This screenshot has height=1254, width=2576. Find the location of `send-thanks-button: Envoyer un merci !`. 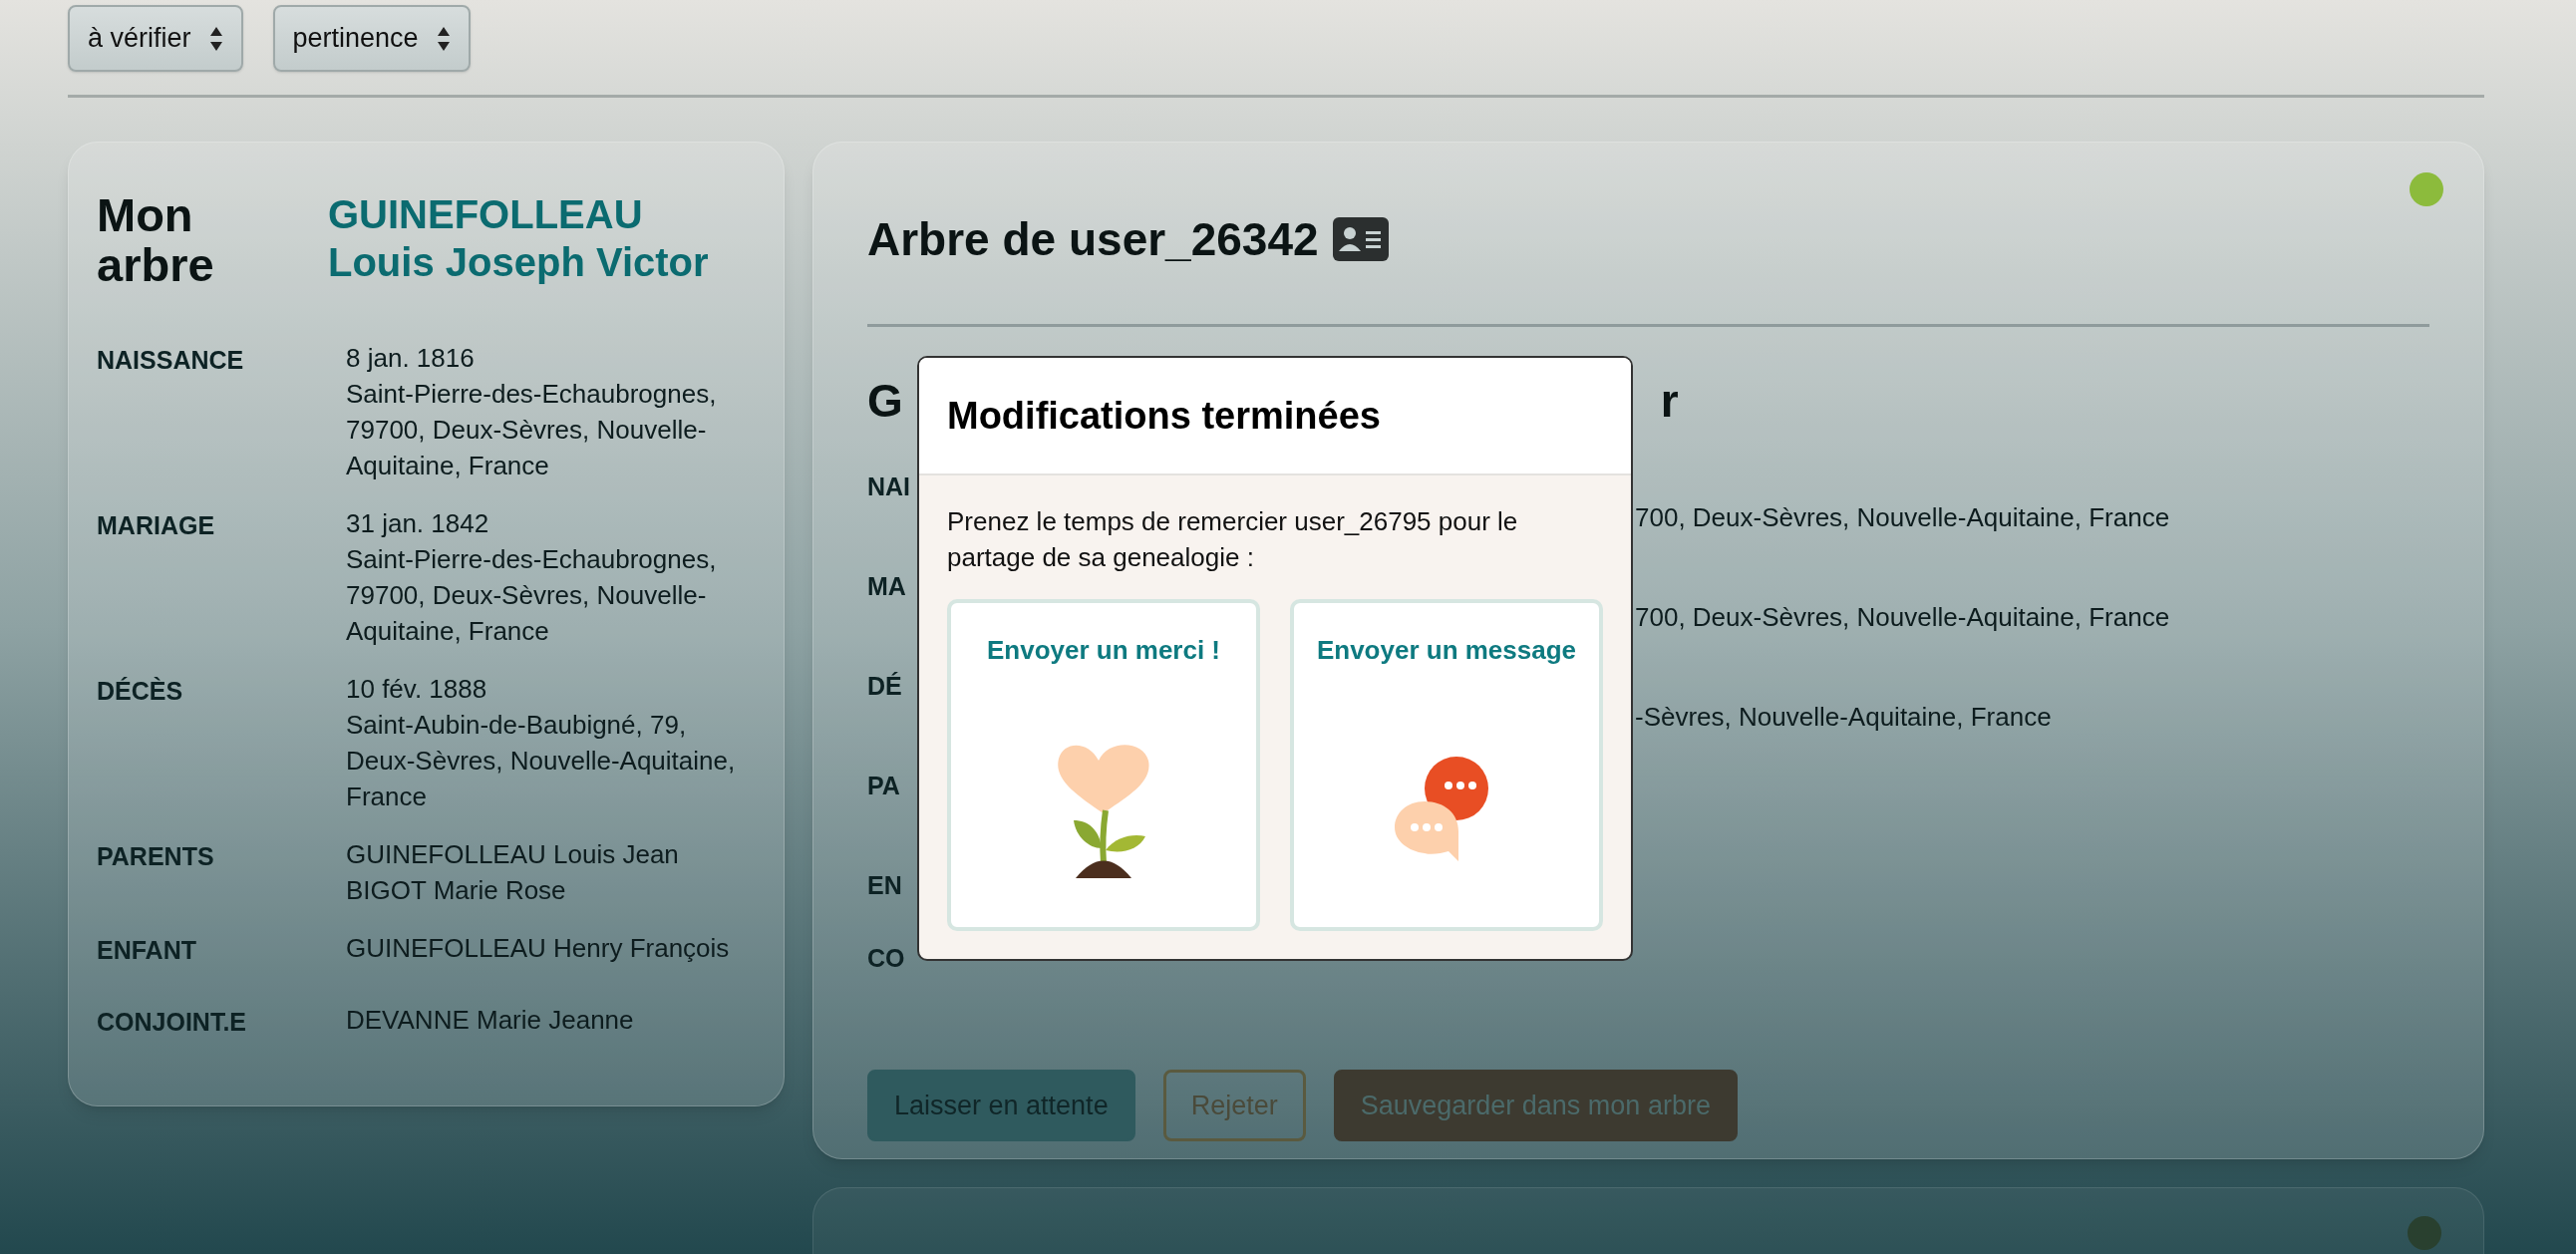

send-thanks-button: Envoyer un merci ! is located at coordinates (1103, 765).